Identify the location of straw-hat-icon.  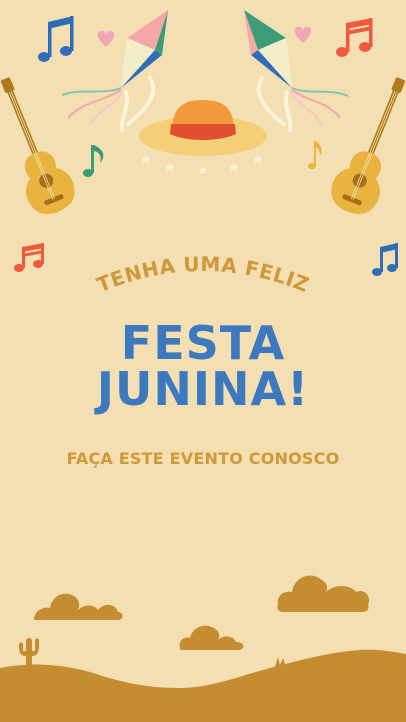
(203, 128).